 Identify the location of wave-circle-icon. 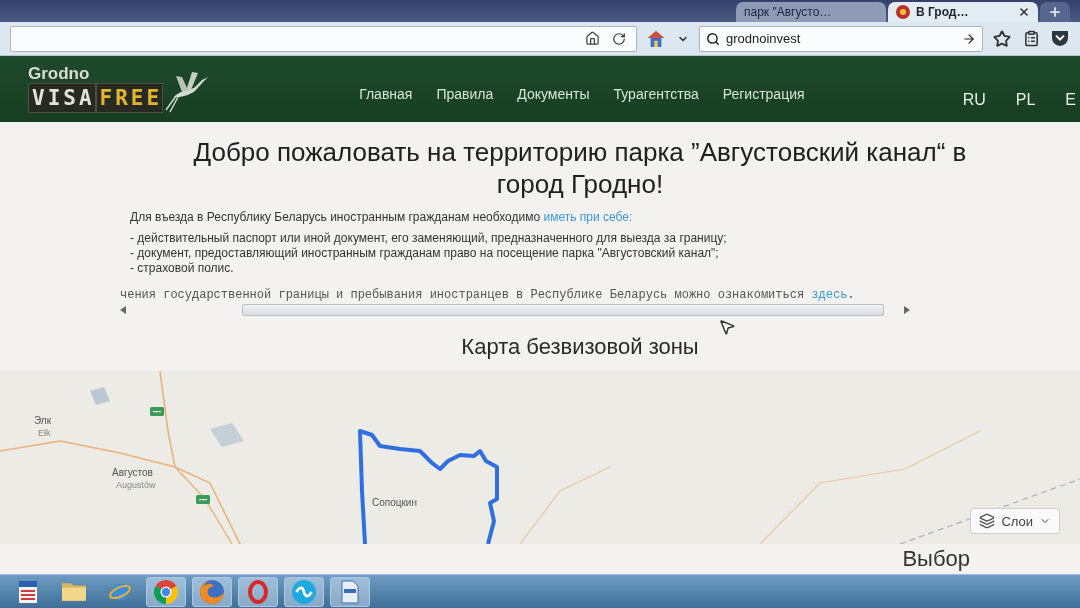
(304, 591).